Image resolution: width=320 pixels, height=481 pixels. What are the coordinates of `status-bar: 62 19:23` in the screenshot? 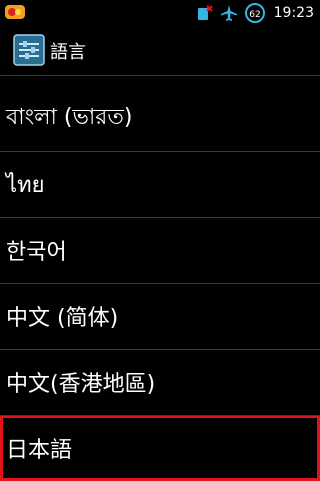 It's located at (160, 12).